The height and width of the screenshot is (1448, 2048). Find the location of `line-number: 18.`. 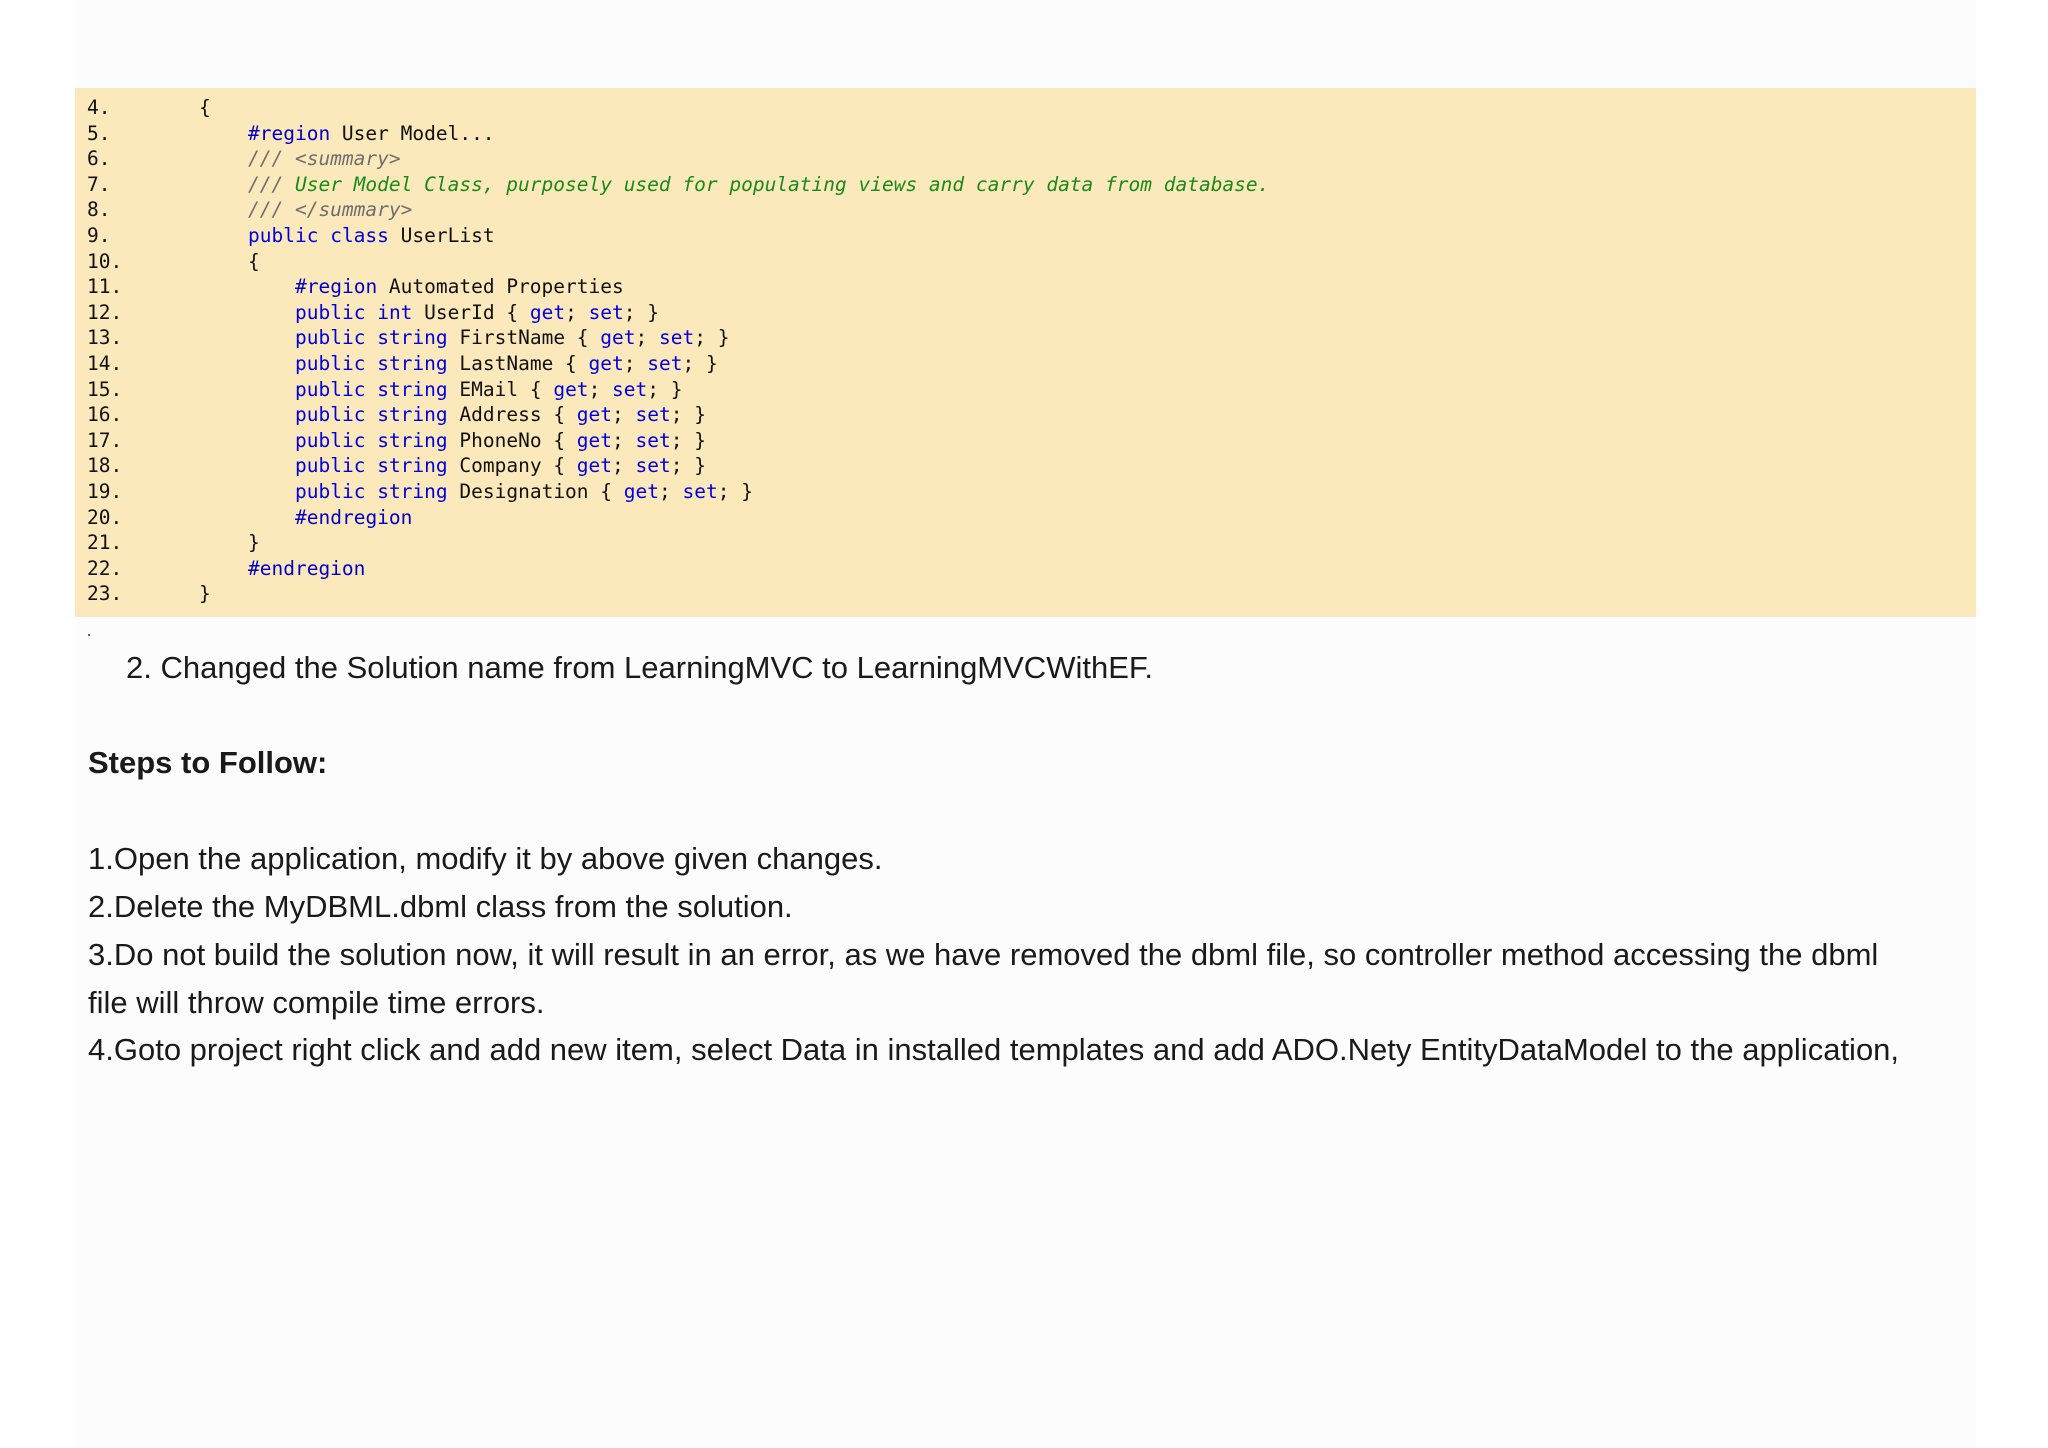

line-number: 18. is located at coordinates (105, 466).